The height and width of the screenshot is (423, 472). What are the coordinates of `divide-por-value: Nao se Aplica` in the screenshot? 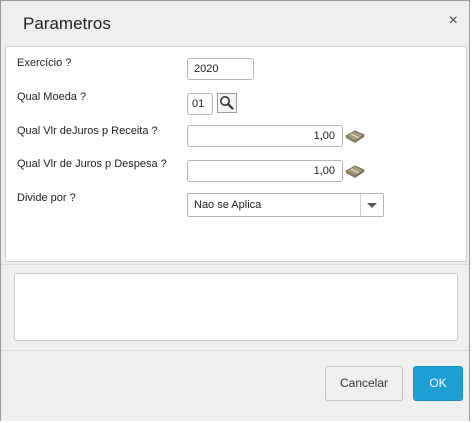 It's located at (228, 205).